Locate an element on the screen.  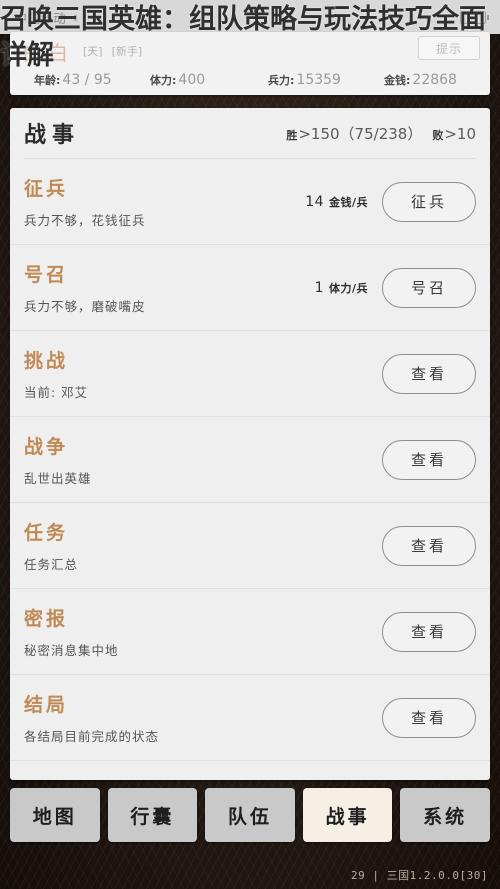
loss-stat: 败 >10 is located at coordinates (454, 134).